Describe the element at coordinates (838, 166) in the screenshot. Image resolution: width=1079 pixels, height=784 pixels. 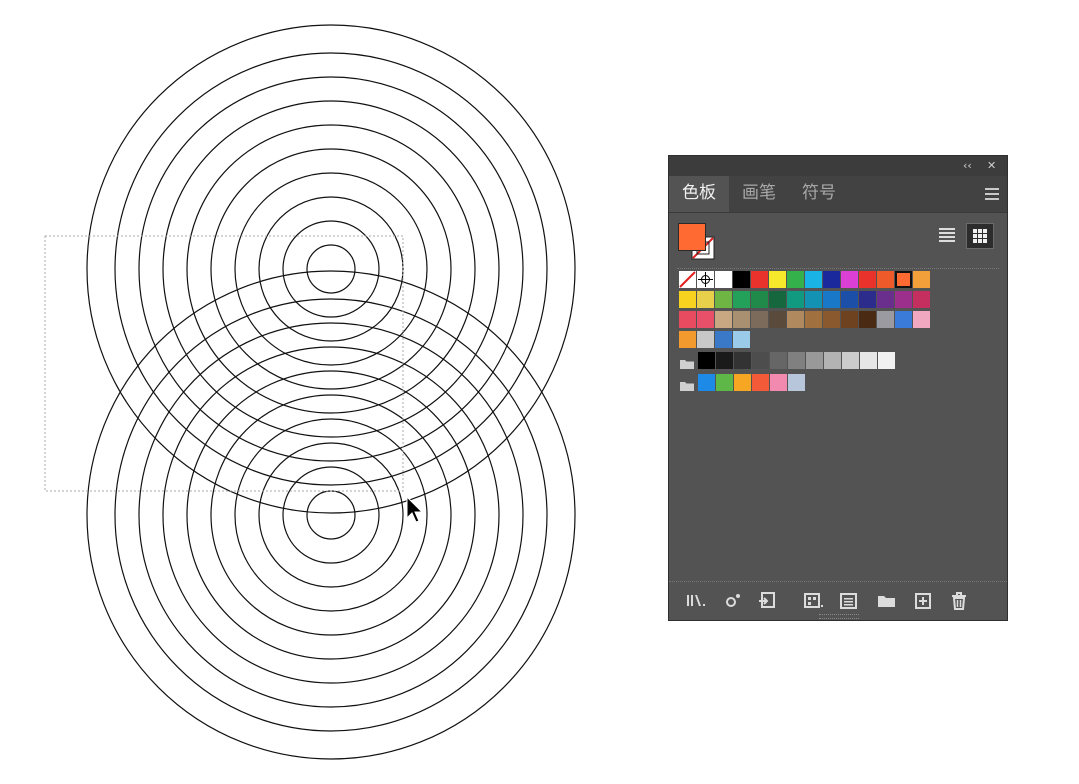
I see `panel-titlebar: ‹‹ ✕` at that location.